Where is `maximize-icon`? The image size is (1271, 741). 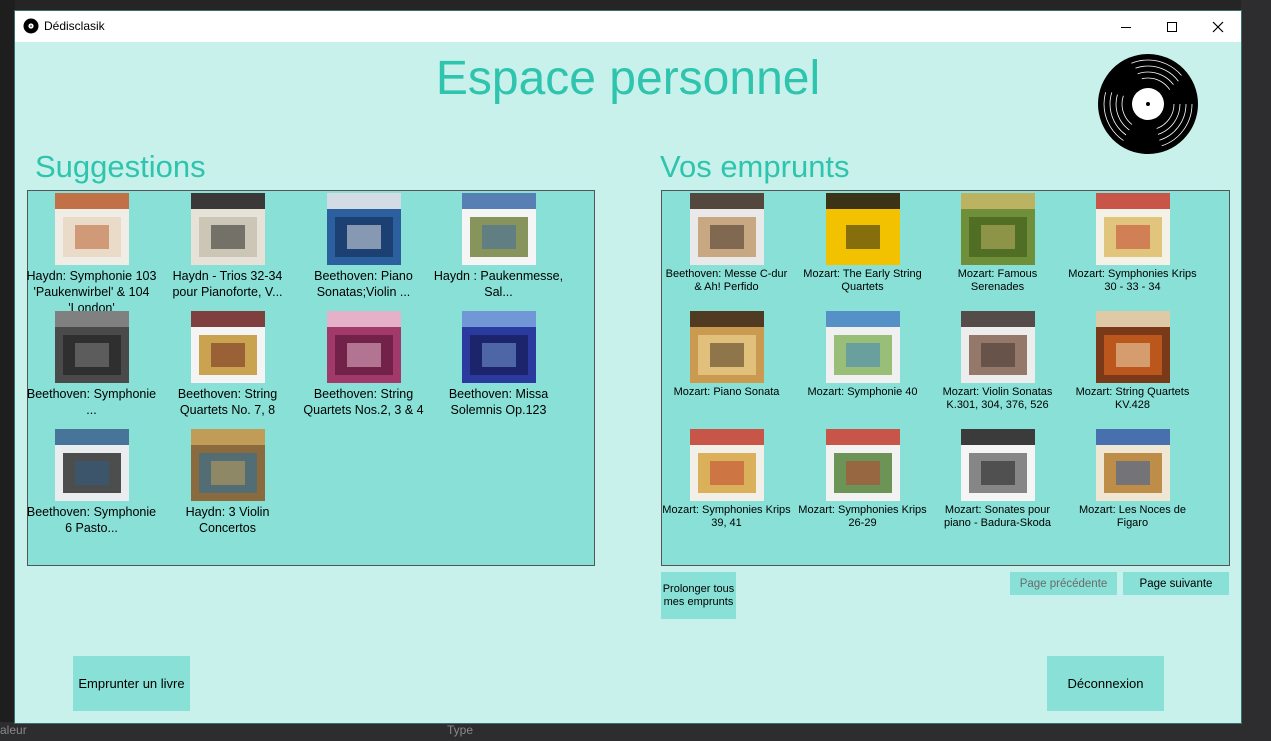
maximize-icon is located at coordinates (1172, 26).